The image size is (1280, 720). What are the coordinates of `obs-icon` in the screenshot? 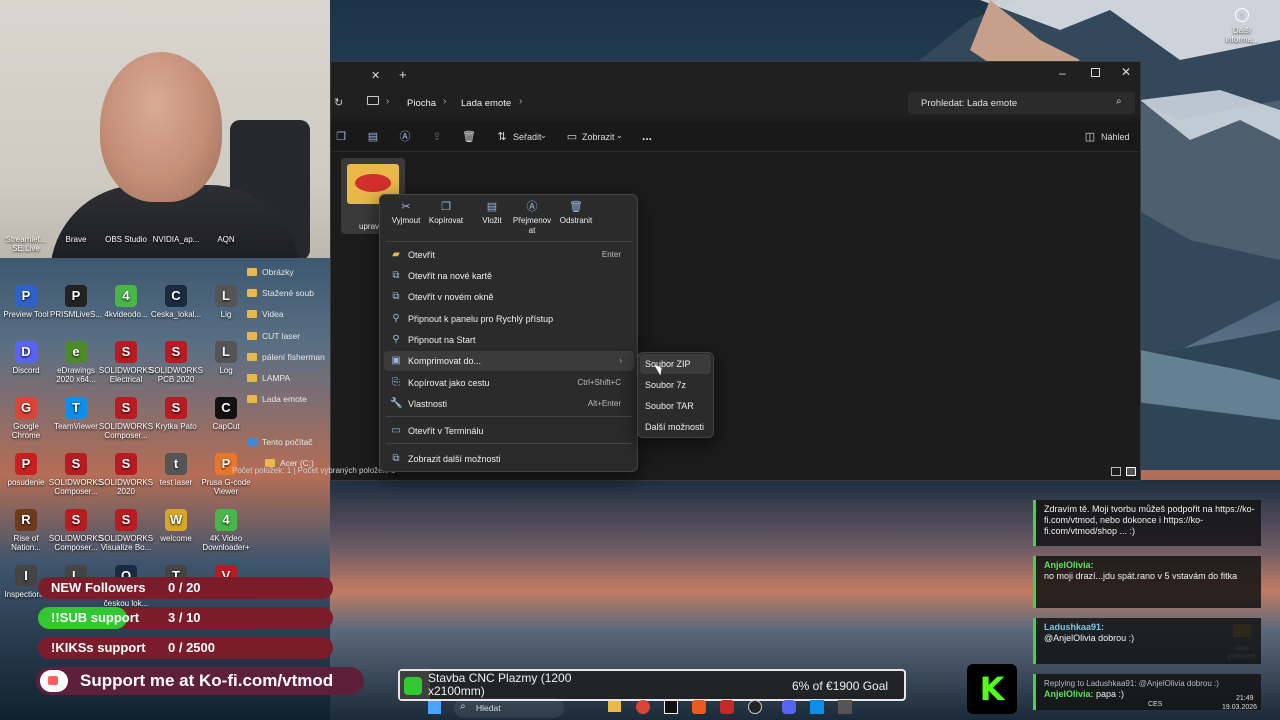 It's located at (755, 707).